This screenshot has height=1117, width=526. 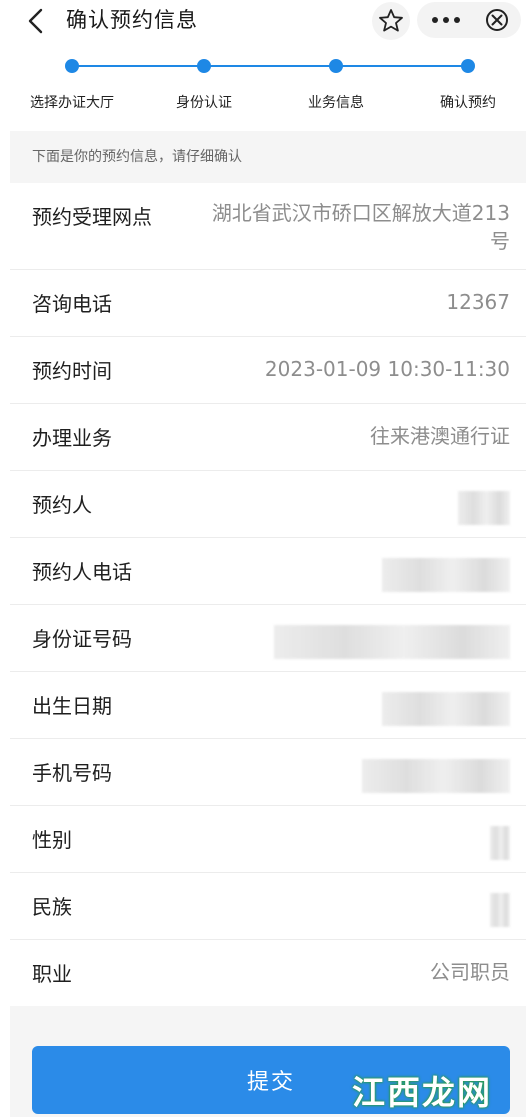 What do you see at coordinates (263, 22) in the screenshot?
I see `nav-bar: 确认预约信息` at bounding box center [263, 22].